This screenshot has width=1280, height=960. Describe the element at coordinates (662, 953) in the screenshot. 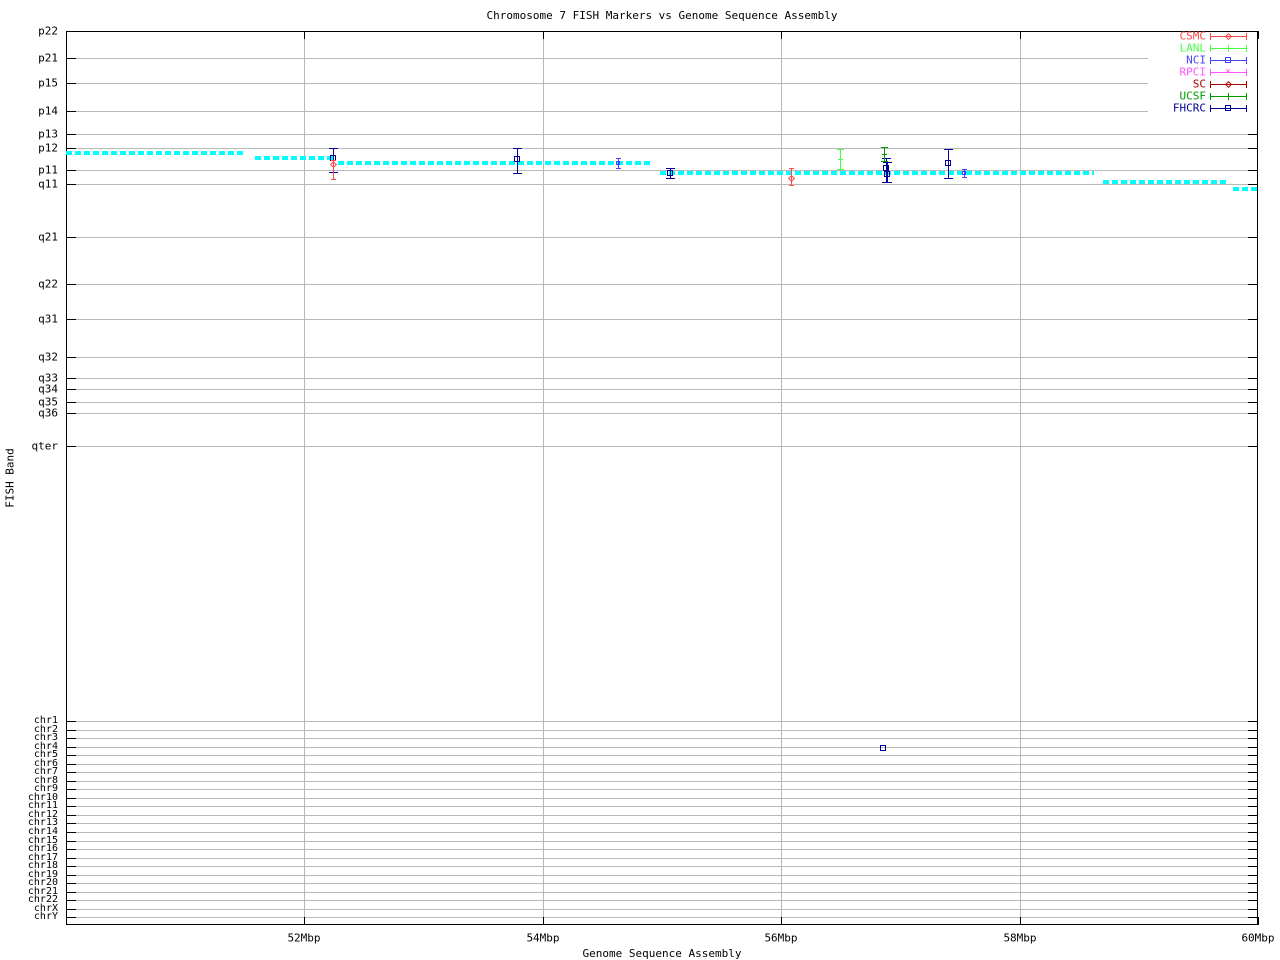

I see `x-axis-label: Genome Sequence Assembly` at that location.